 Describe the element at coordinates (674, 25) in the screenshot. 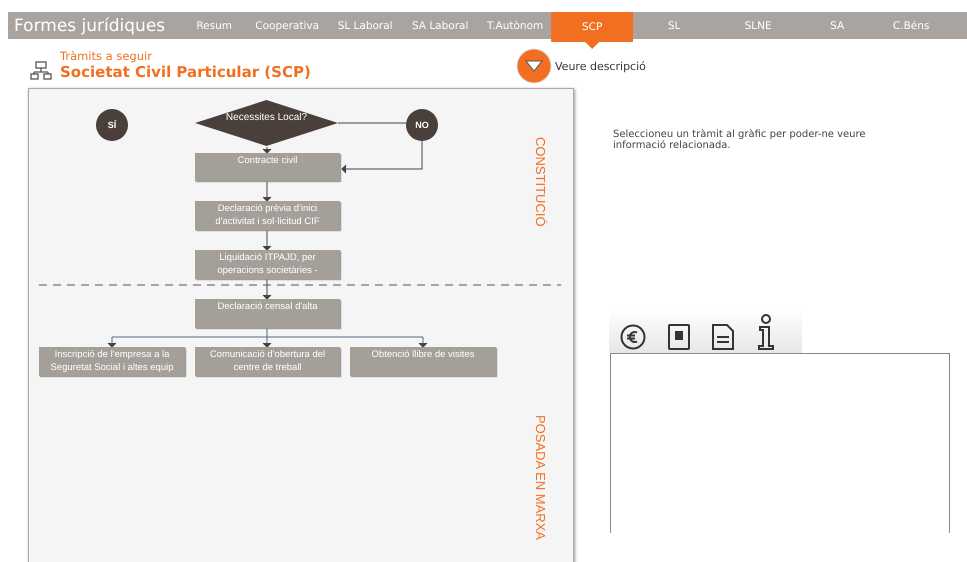

I see `nav-tab: SL` at that location.